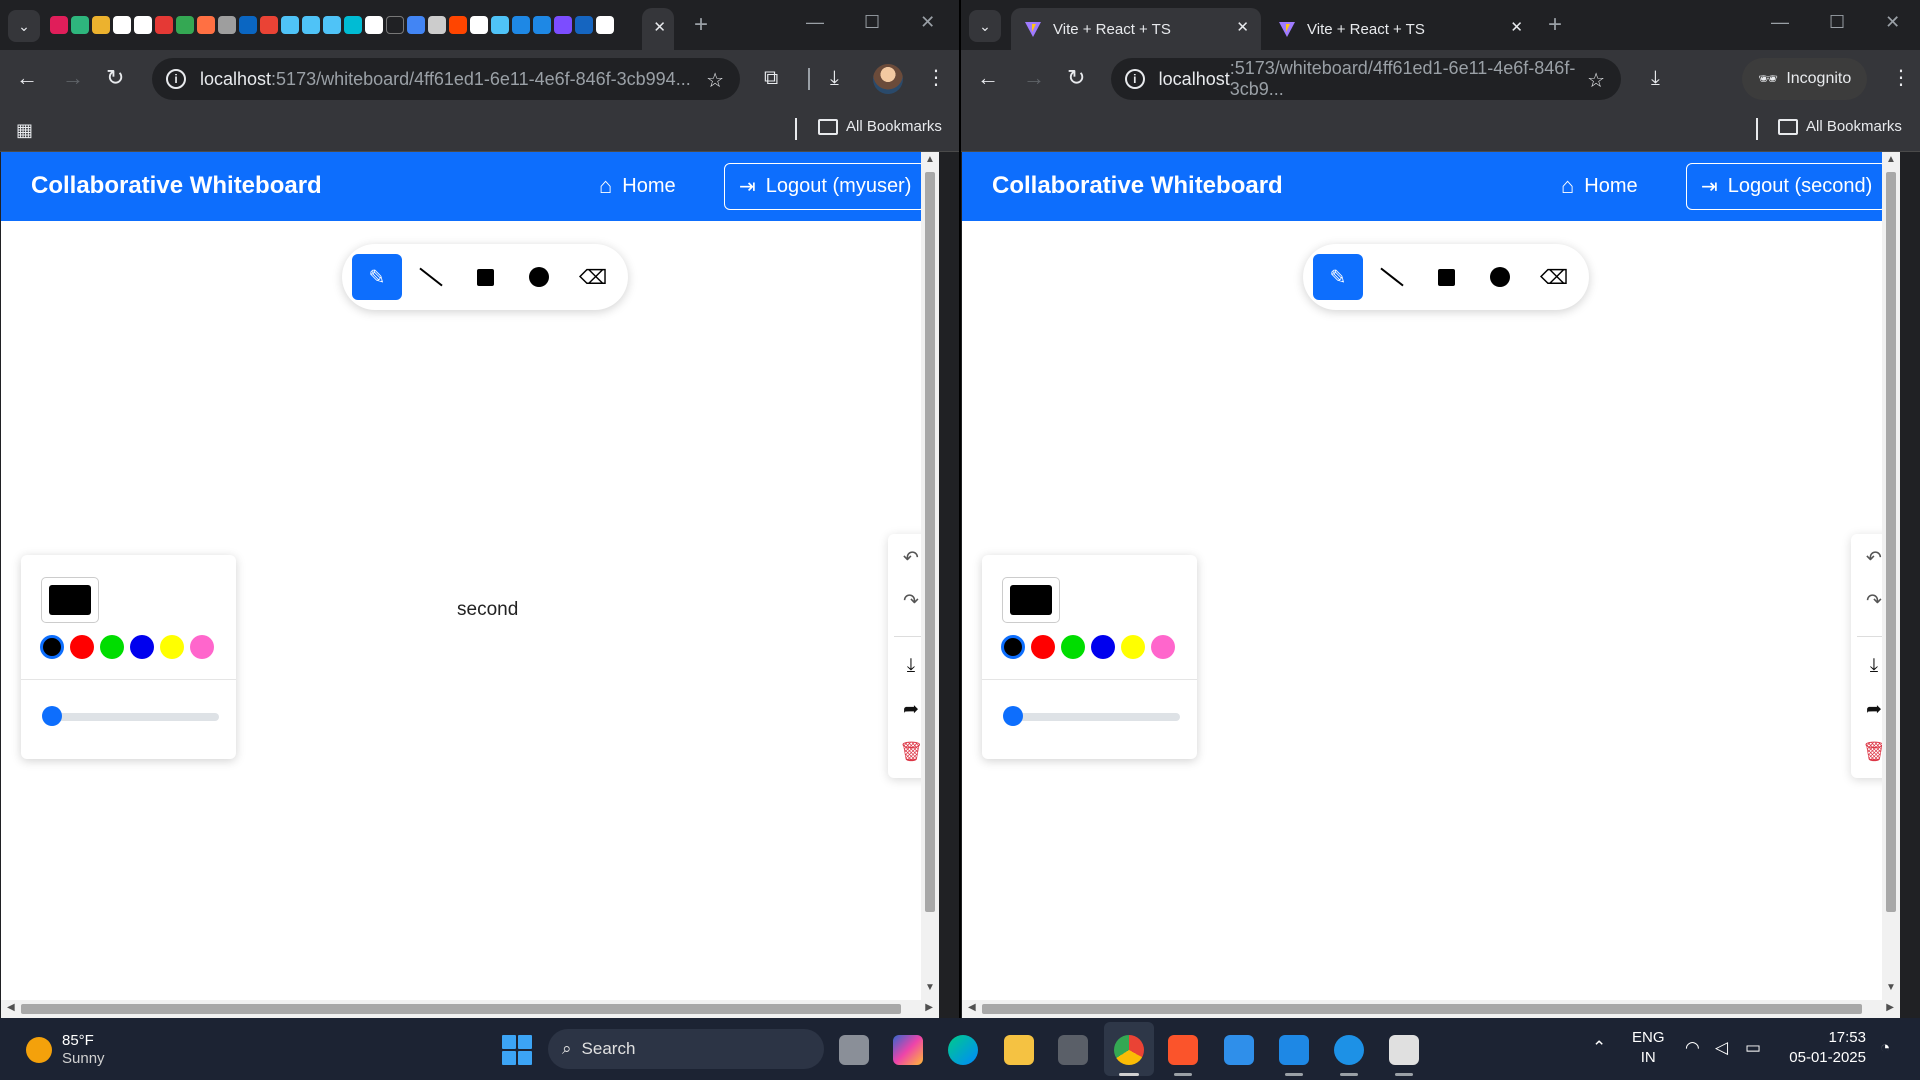 The image size is (1920, 1080). I want to click on pencil-tool: ✎, so click(1338, 277).